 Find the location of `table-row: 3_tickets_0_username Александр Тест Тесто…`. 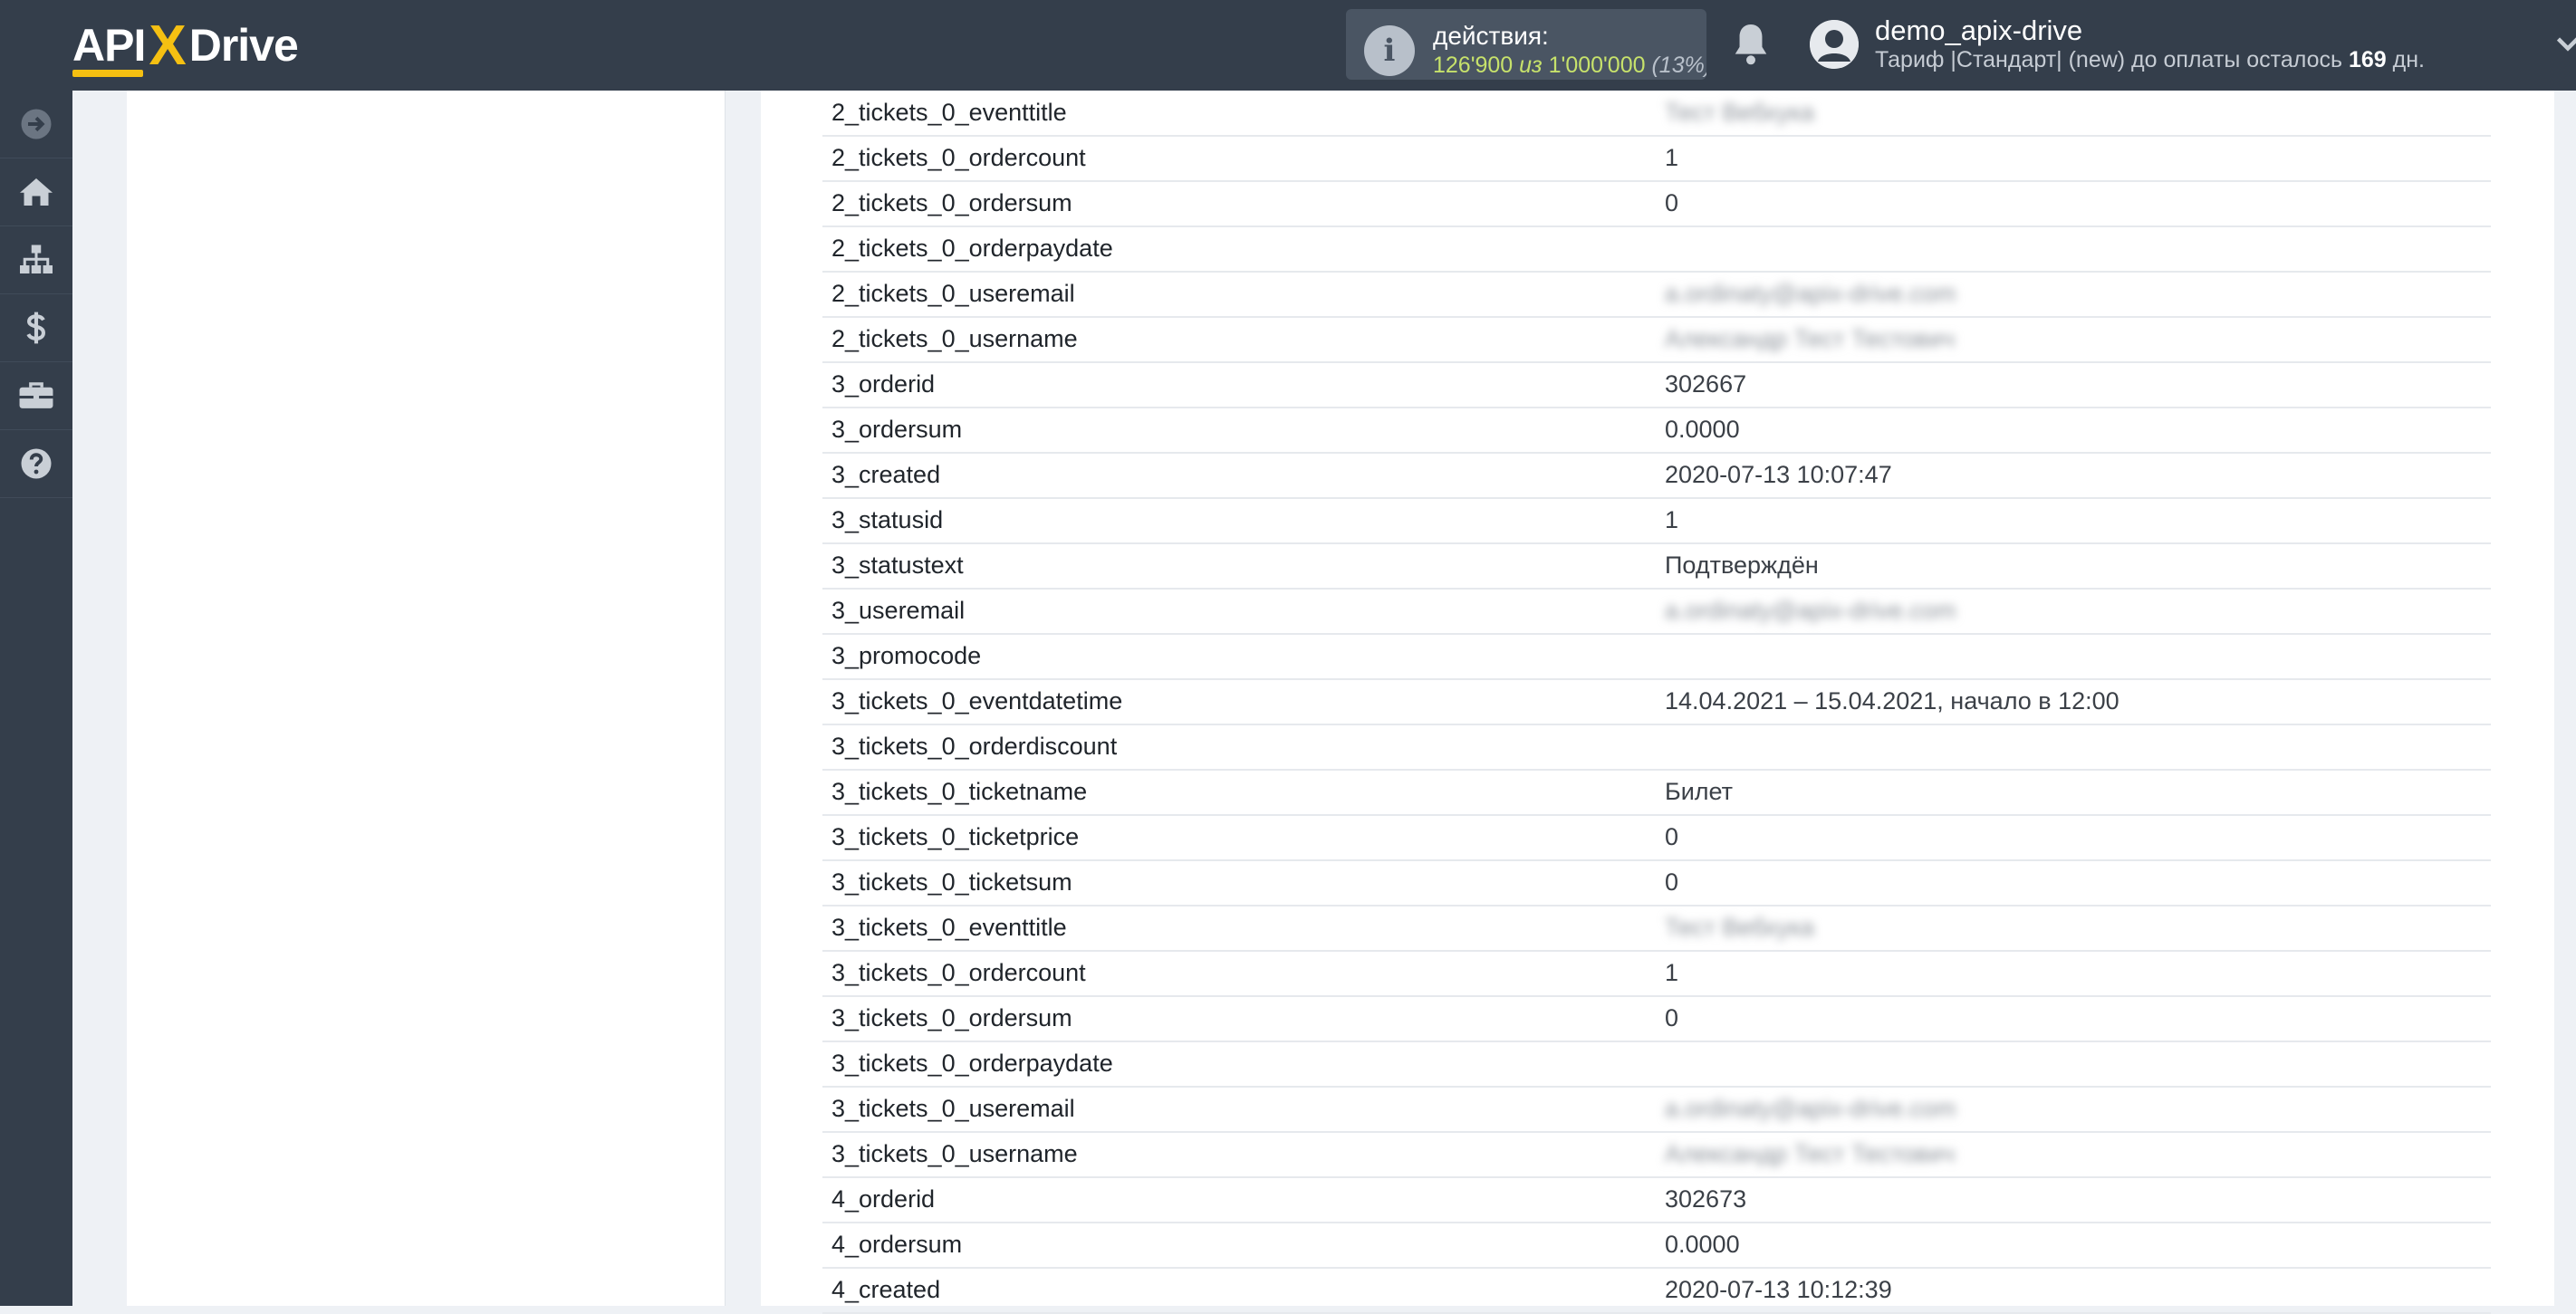

table-row: 3_tickets_0_username Александр Тест Тесто… is located at coordinates (1656, 1155).